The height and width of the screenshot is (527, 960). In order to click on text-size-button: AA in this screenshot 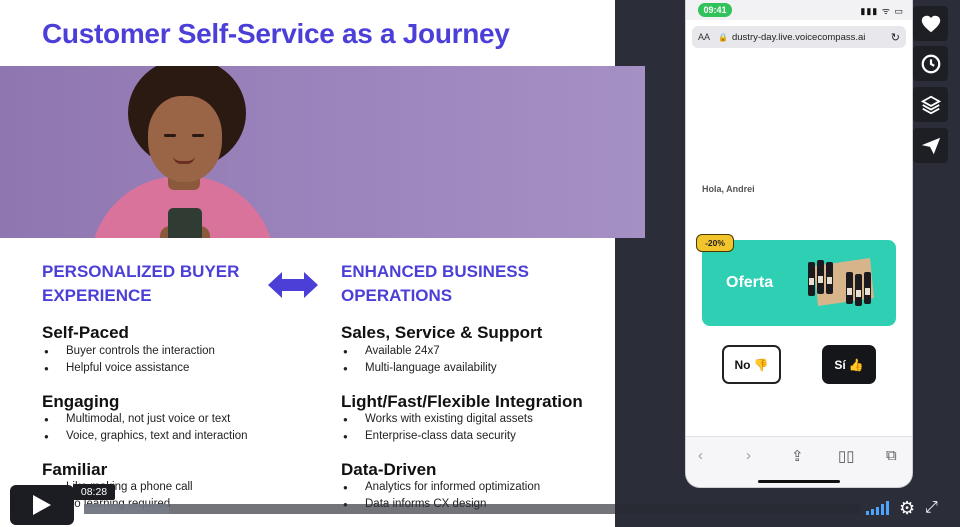, I will do `click(704, 37)`.